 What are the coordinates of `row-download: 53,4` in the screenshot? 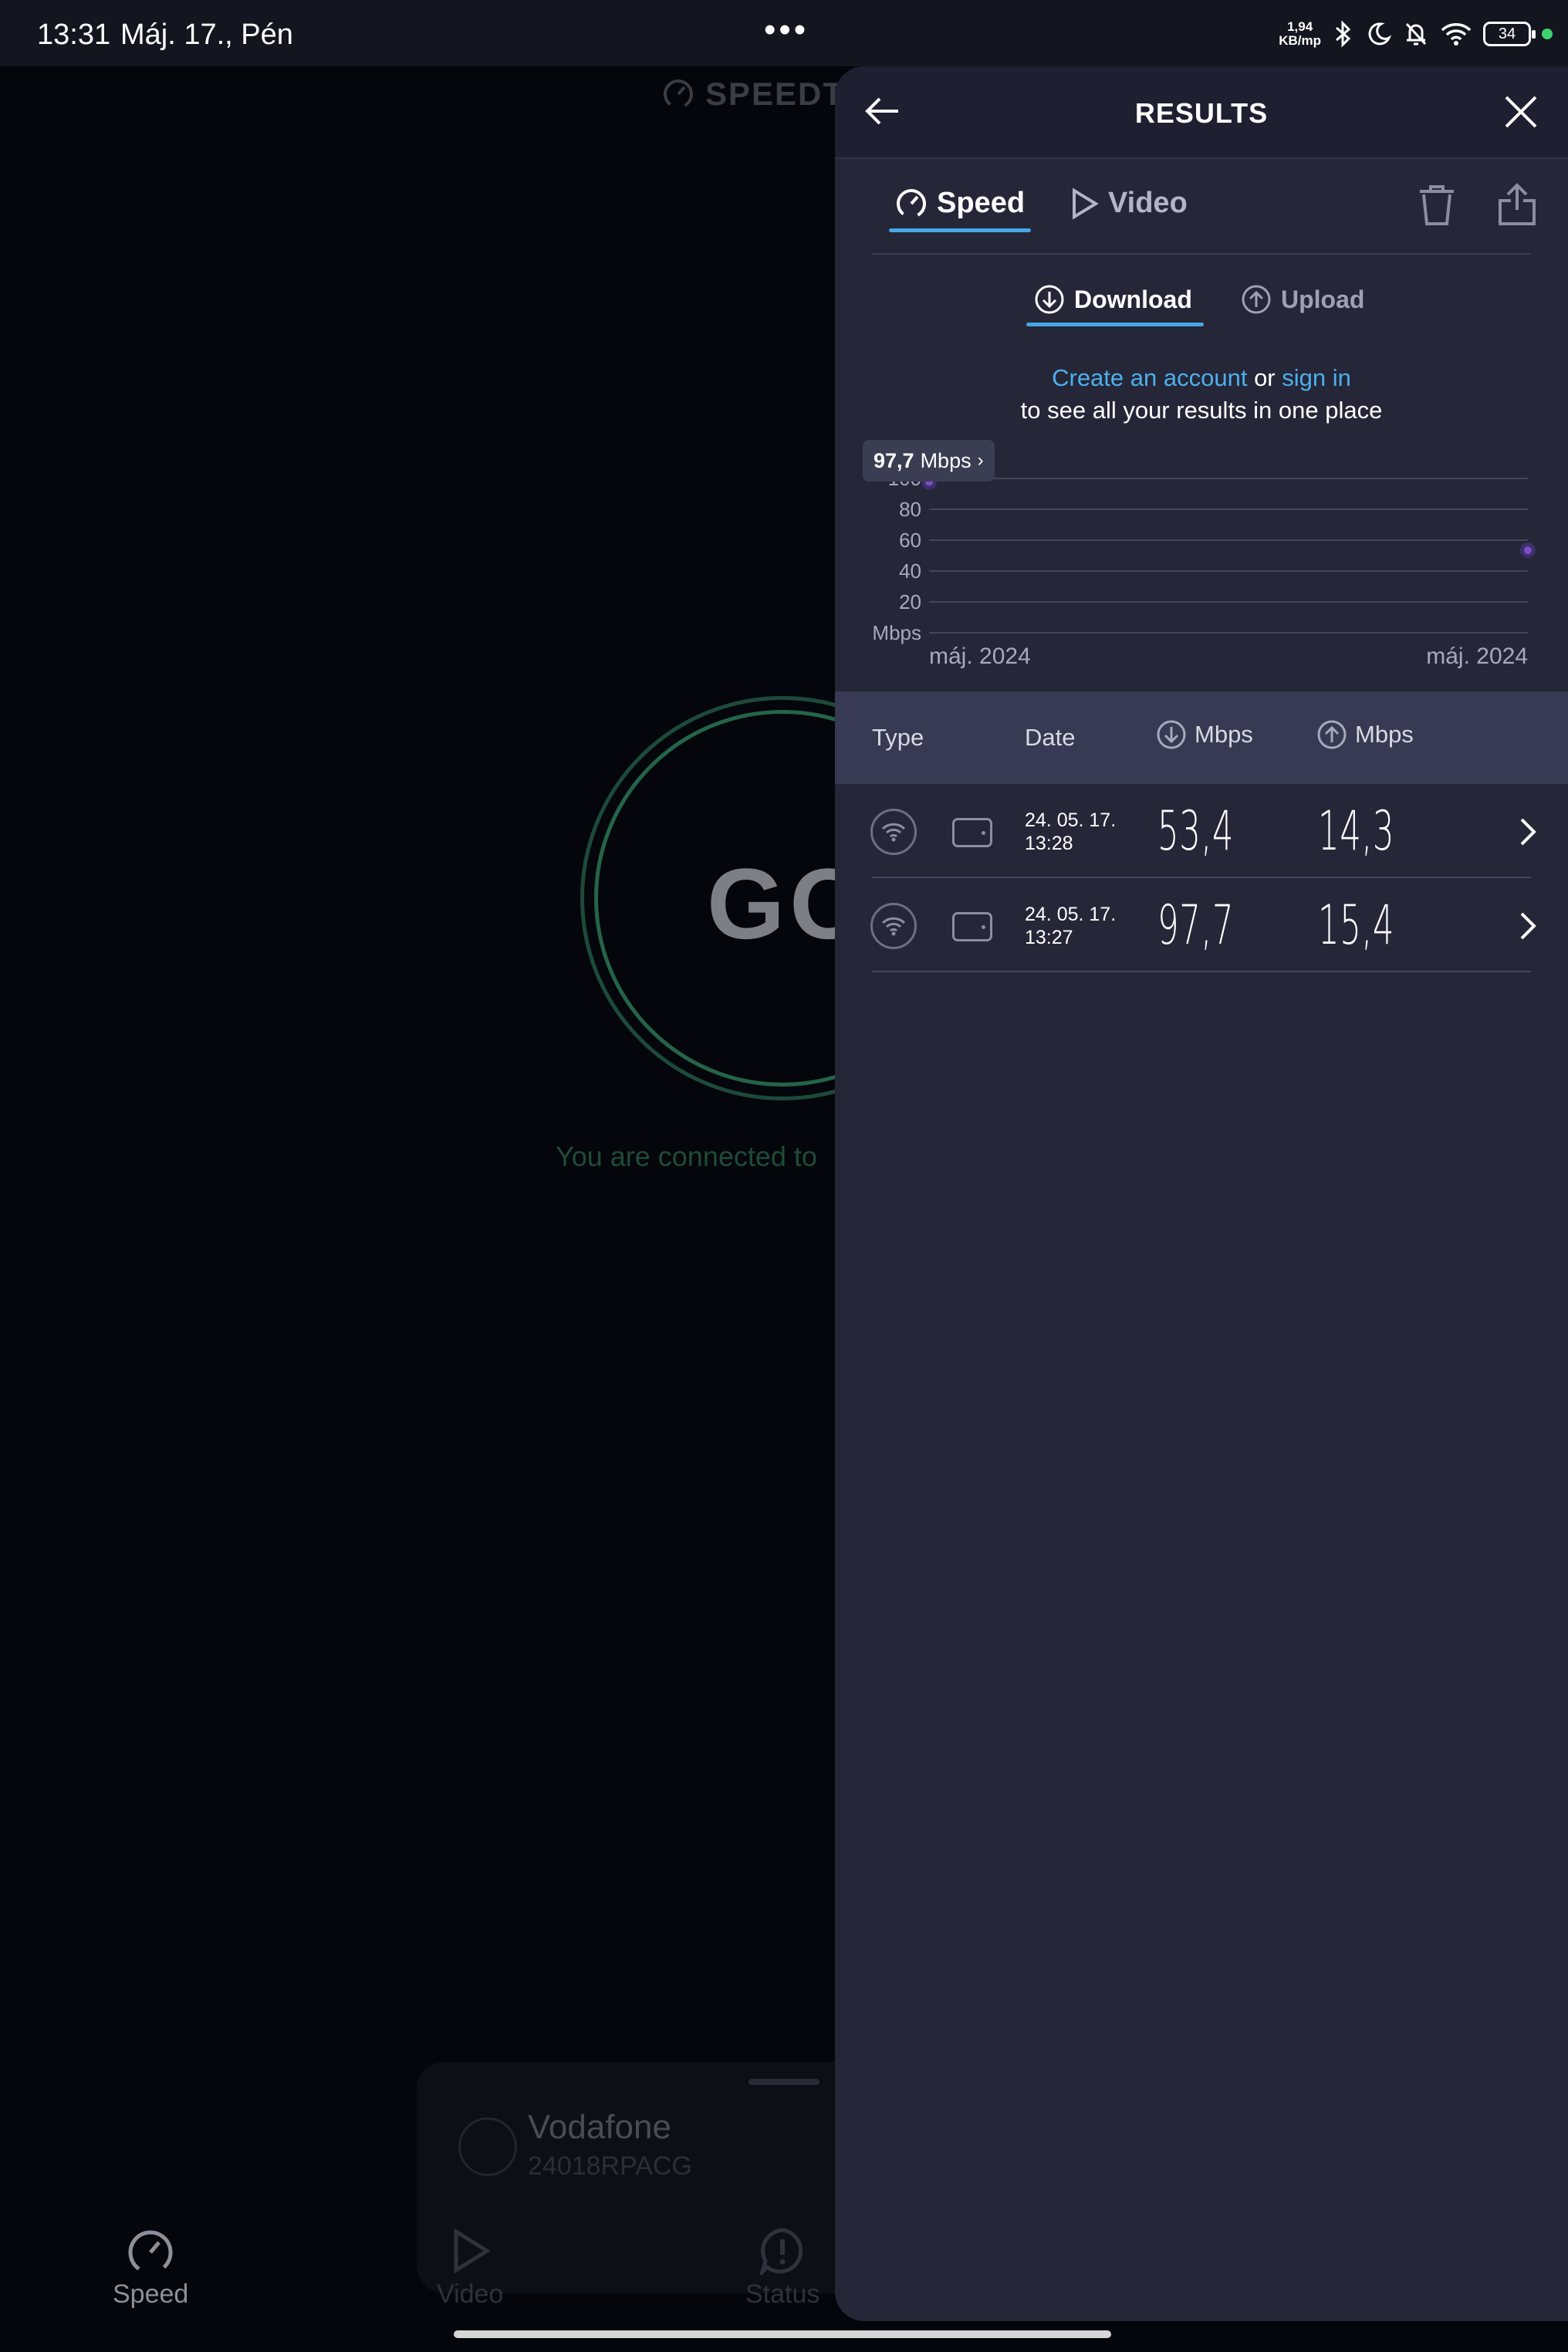 It's located at (1196, 831).